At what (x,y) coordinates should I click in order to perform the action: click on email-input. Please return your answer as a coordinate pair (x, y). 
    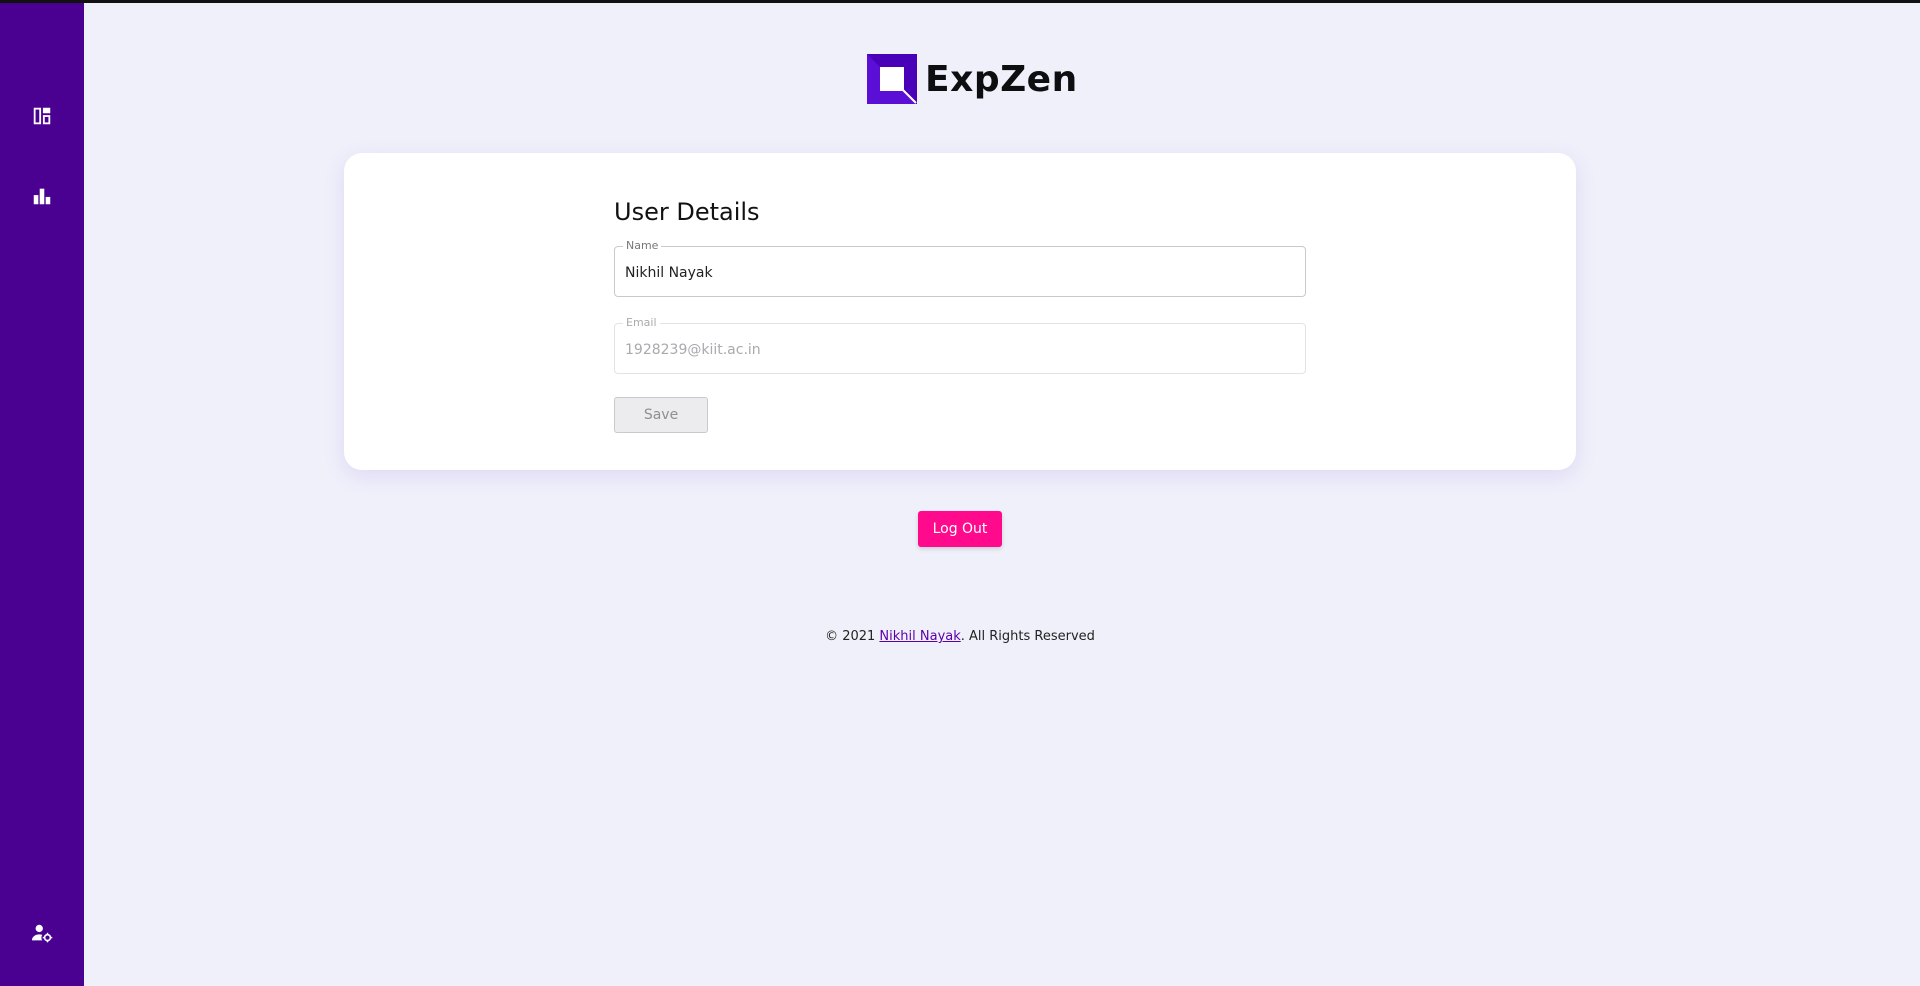
    Looking at the image, I should click on (955, 350).